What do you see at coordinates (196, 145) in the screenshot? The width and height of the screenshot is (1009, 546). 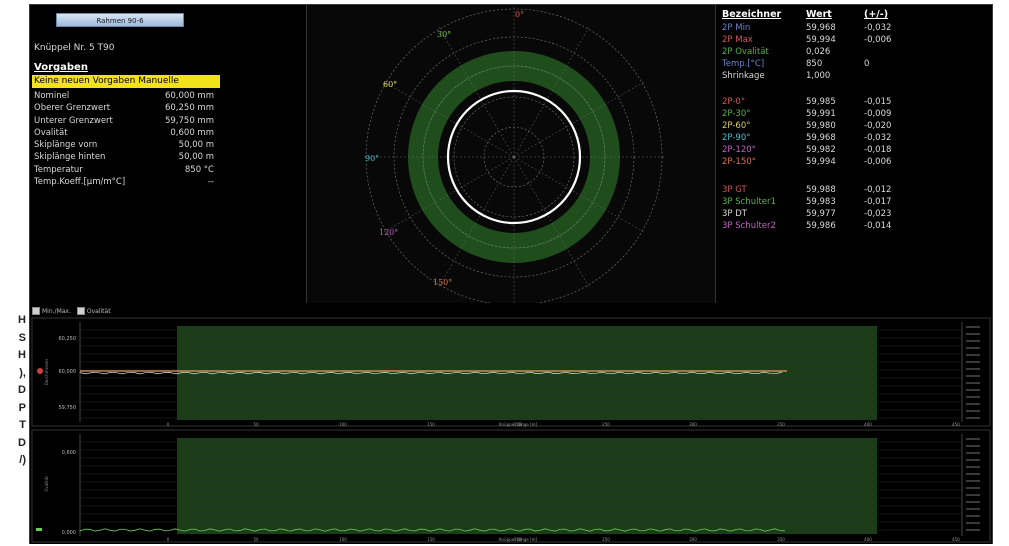 I see `parameter-value: 50,00 m` at bounding box center [196, 145].